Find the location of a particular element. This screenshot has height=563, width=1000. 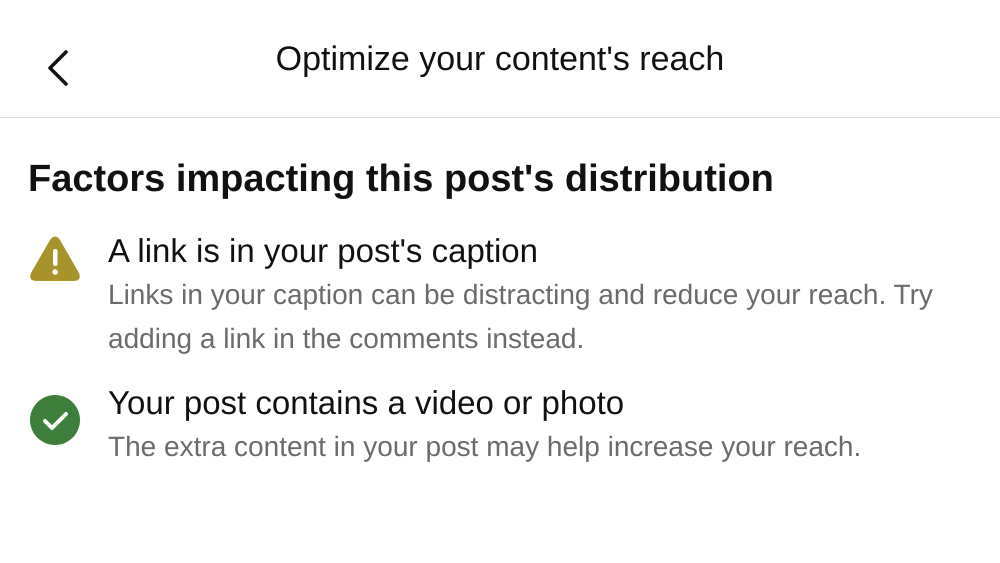

factor-description: The extra content in your post may help increase your reach. is located at coordinates (485, 447).